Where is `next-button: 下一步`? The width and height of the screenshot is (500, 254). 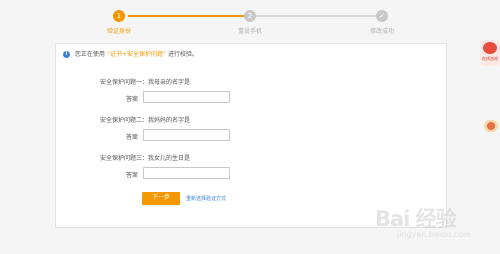 next-button: 下一步 is located at coordinates (161, 198).